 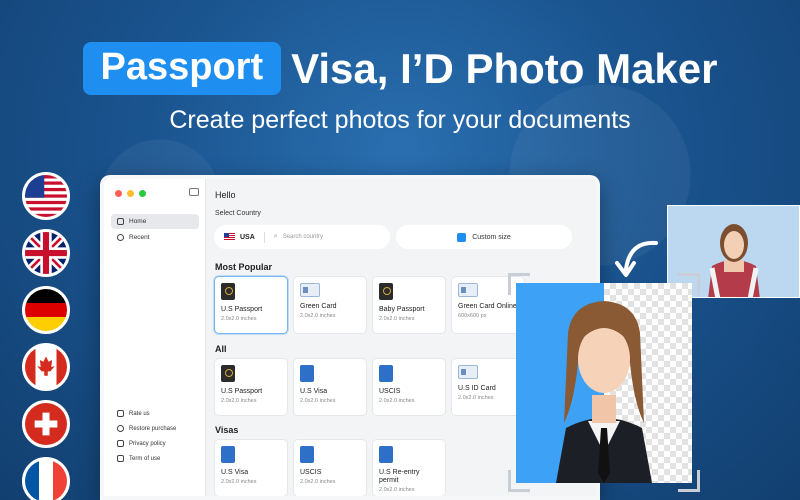 What do you see at coordinates (46, 310) in the screenshot?
I see `germany-flag-icon` at bounding box center [46, 310].